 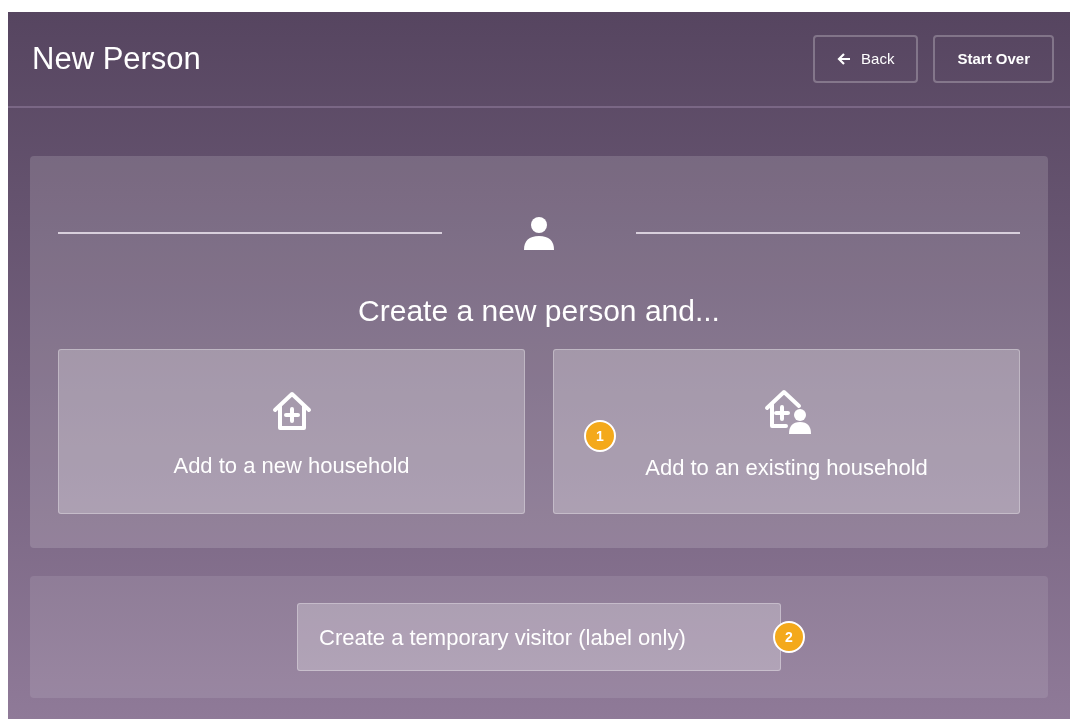 I want to click on start-over-button: Start Over, so click(x=993, y=59).